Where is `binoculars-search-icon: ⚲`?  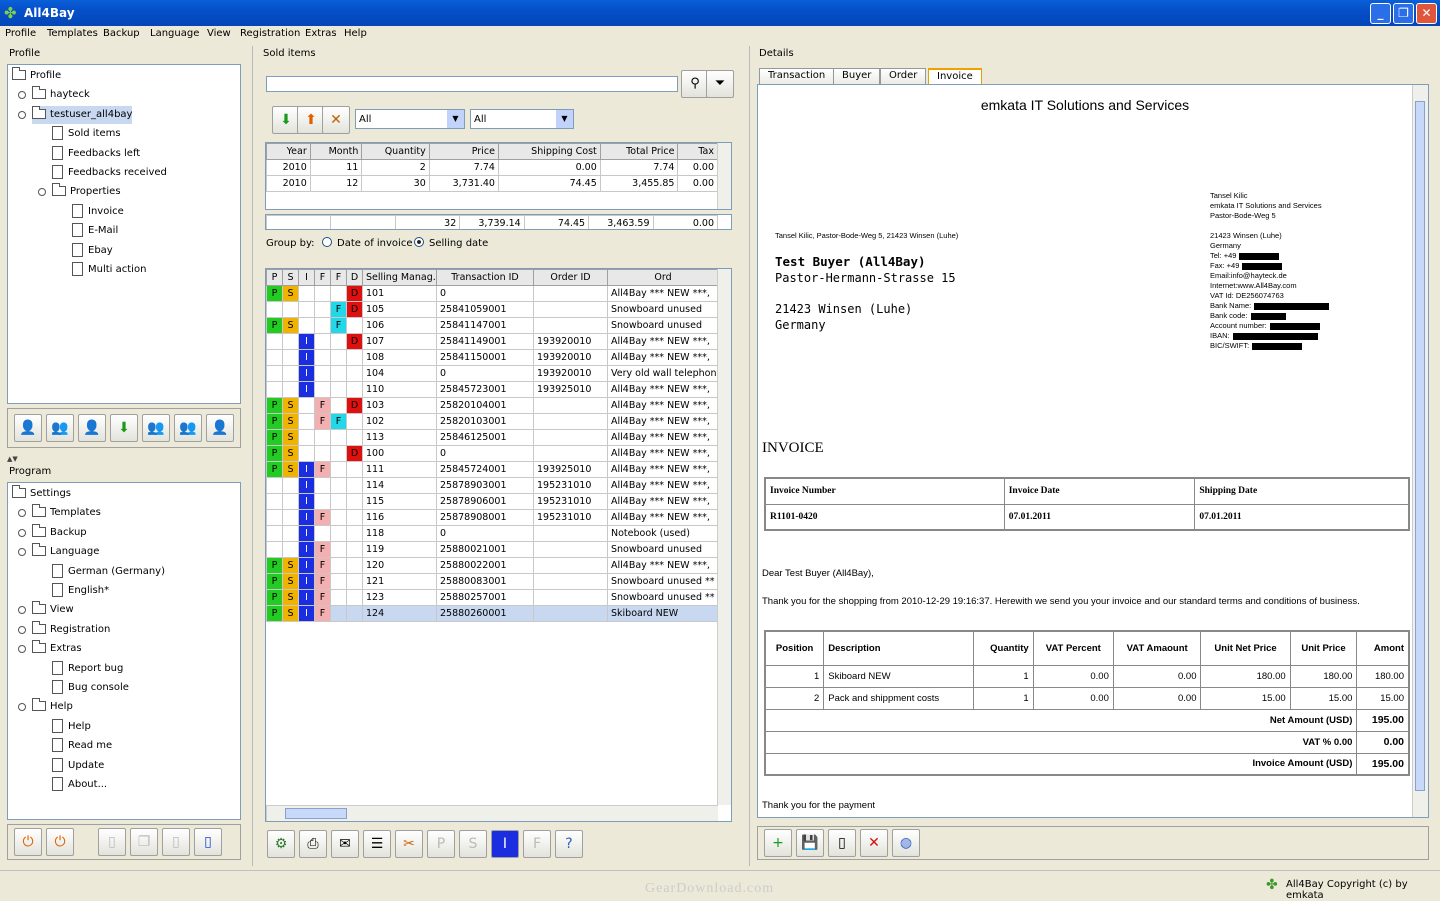 binoculars-search-icon: ⚲ is located at coordinates (695, 84).